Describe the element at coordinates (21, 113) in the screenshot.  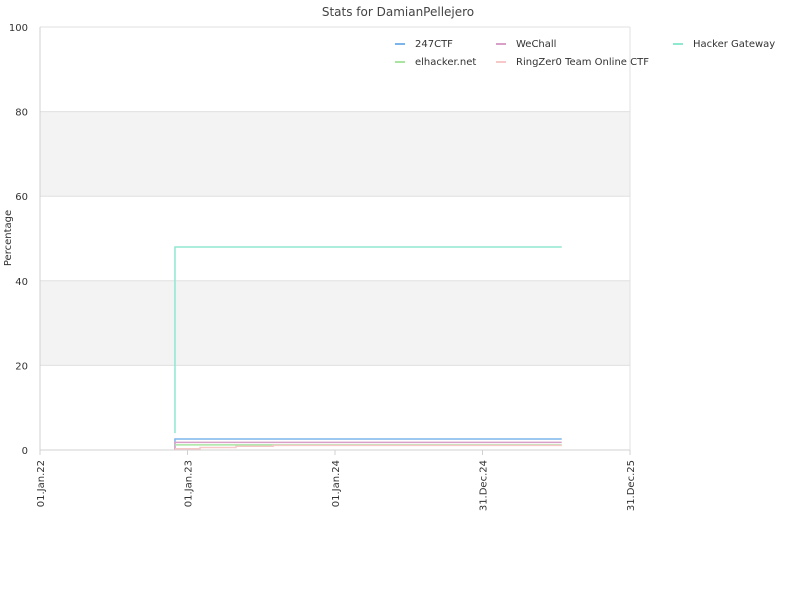
I see `y-tick-label: 80` at that location.